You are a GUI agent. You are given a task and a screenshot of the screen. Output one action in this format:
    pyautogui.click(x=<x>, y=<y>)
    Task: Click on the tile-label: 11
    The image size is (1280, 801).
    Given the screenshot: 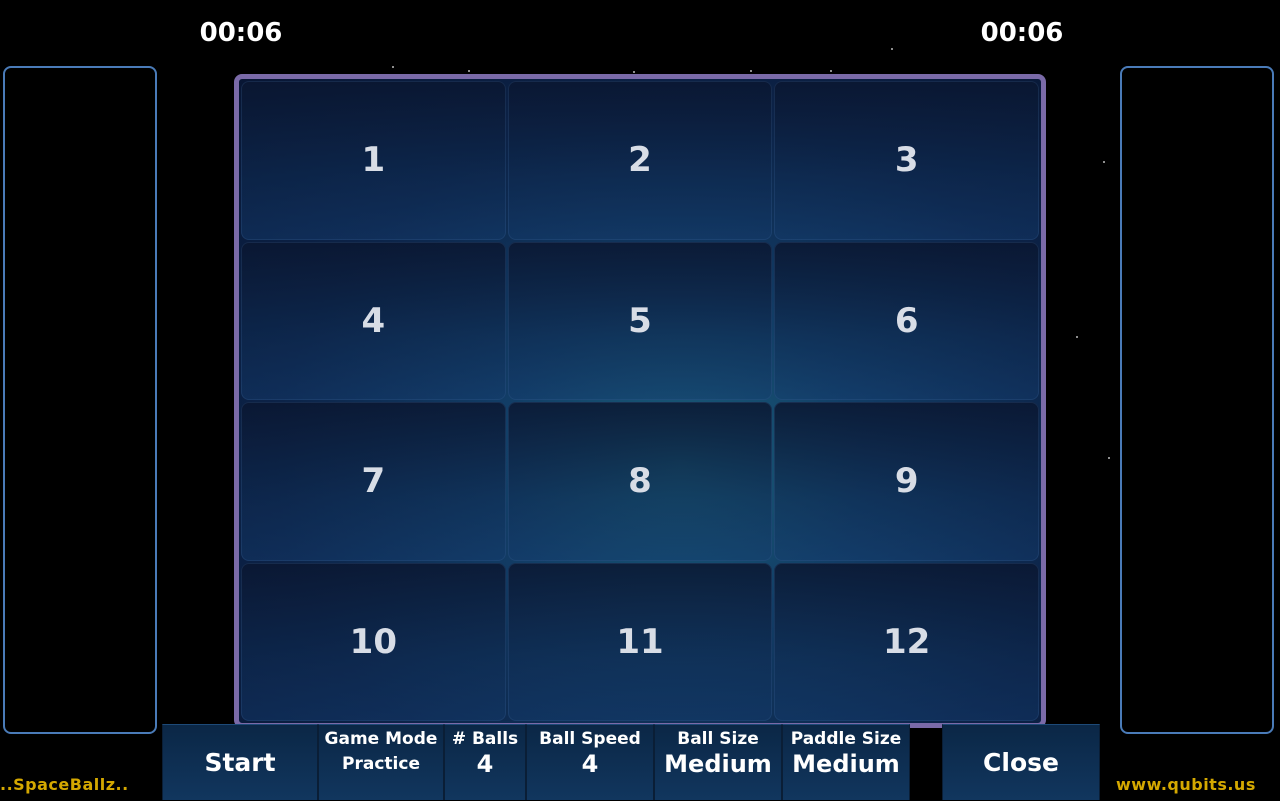 What is the action you would take?
    pyautogui.click(x=640, y=641)
    